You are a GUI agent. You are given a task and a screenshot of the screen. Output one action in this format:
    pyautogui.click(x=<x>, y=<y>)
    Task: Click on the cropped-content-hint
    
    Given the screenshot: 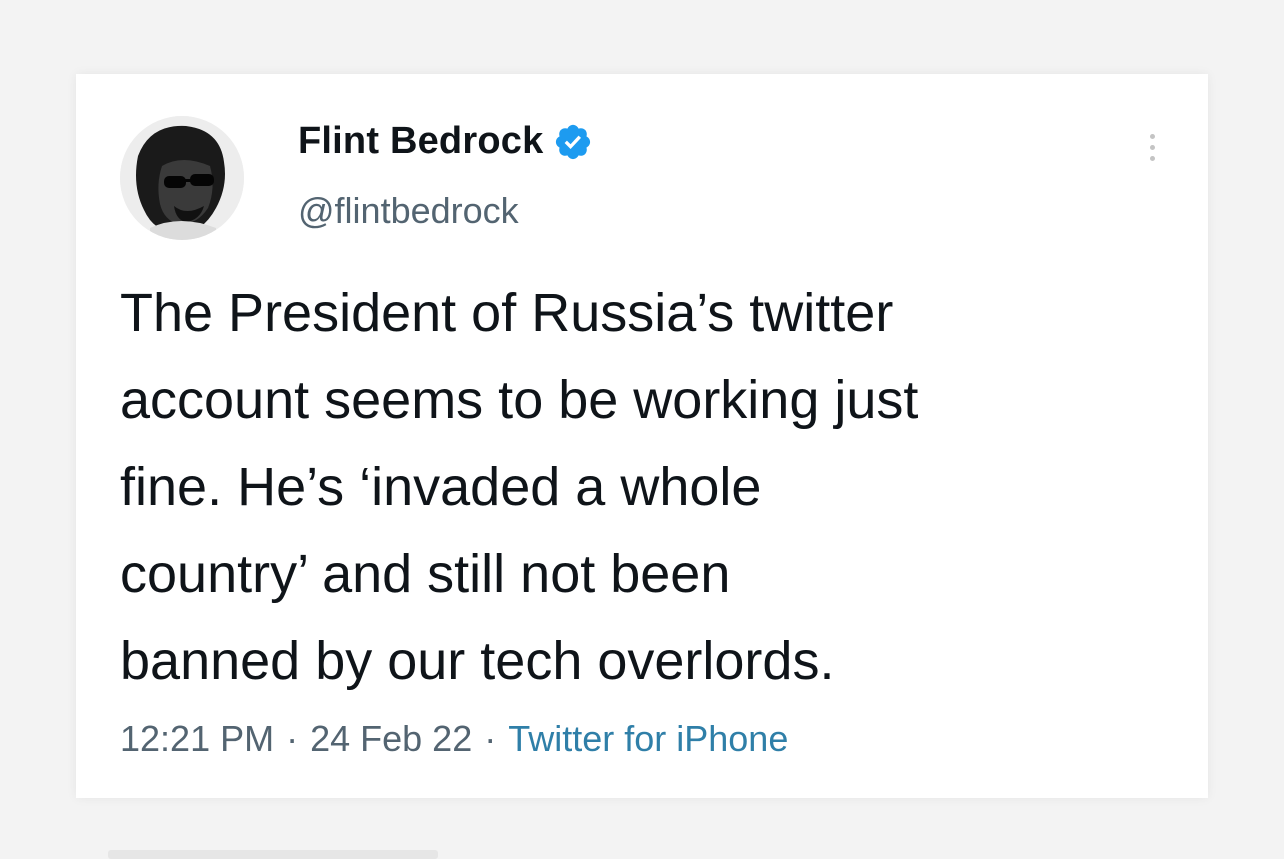 What is the action you would take?
    pyautogui.click(x=273, y=854)
    